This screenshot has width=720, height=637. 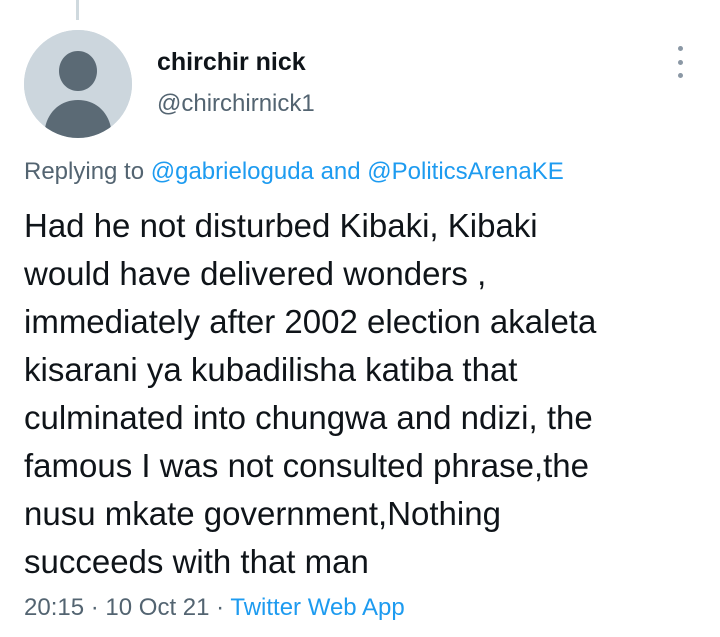 I want to click on tweet-text-line: succeeds with that man, so click(x=196, y=561).